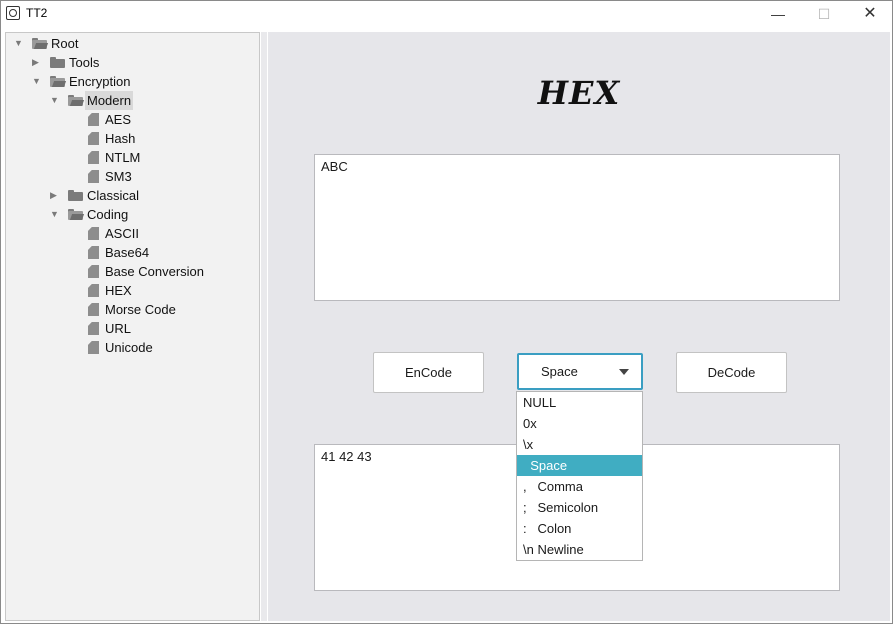  Describe the element at coordinates (122, 233) in the screenshot. I see `tree-item-label: ASCII` at that location.